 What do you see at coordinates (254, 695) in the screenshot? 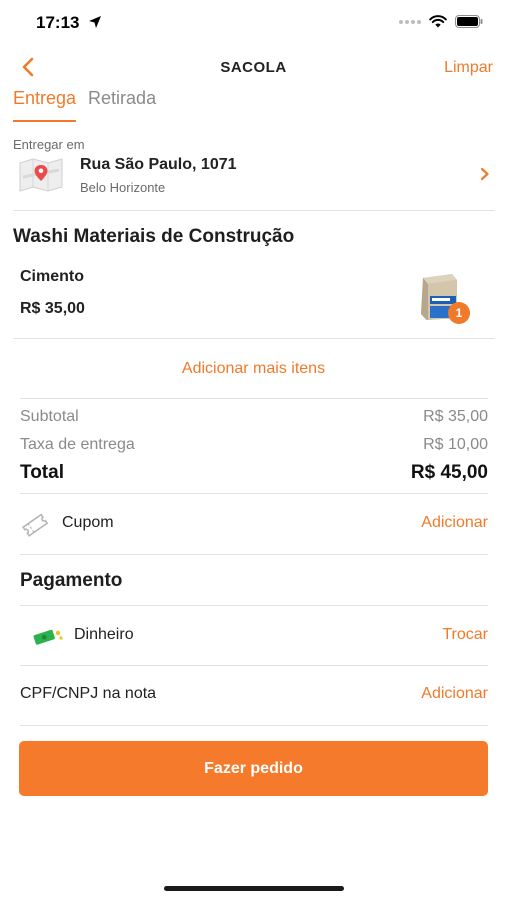
I see `tax-id-row: CPF/CNPJ na nota Adicionar` at bounding box center [254, 695].